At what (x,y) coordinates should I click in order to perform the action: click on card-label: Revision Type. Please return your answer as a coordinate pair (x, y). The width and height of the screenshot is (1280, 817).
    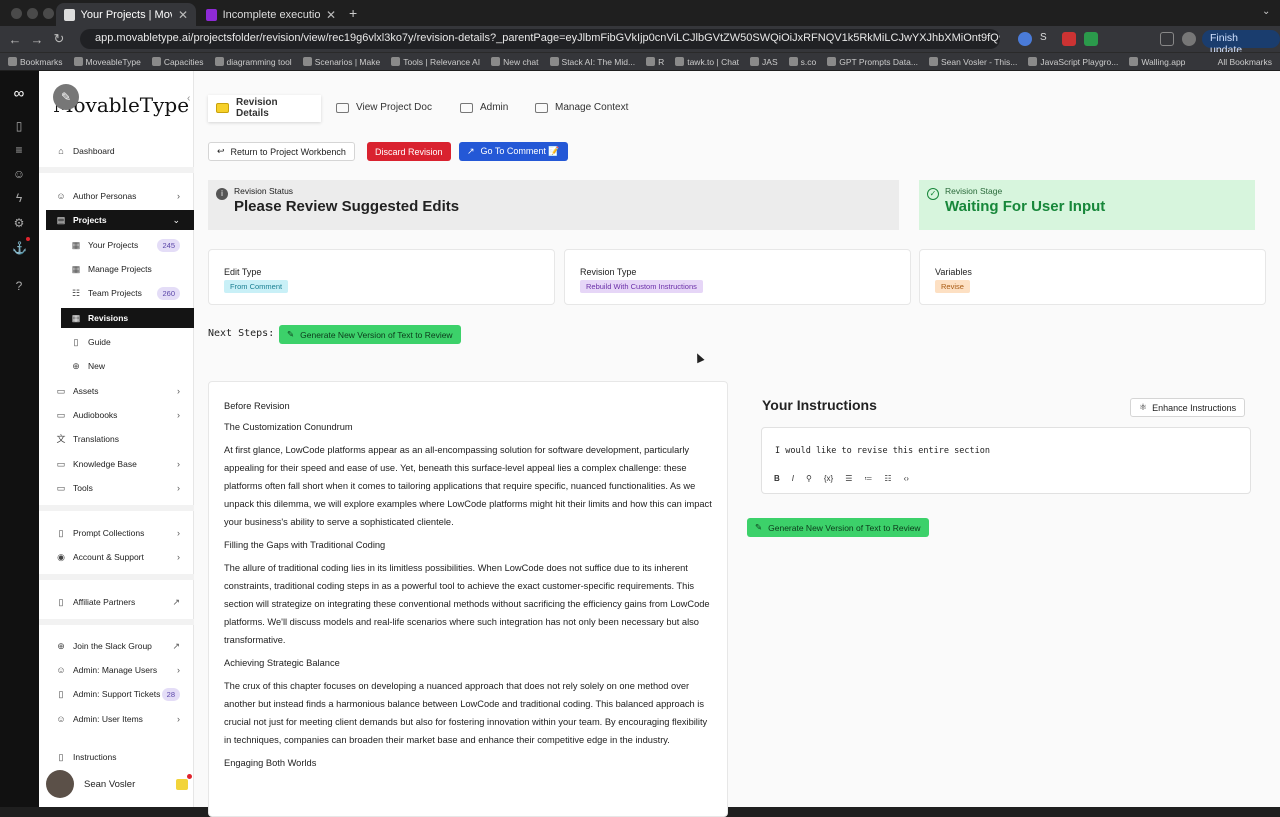
    Looking at the image, I should click on (608, 272).